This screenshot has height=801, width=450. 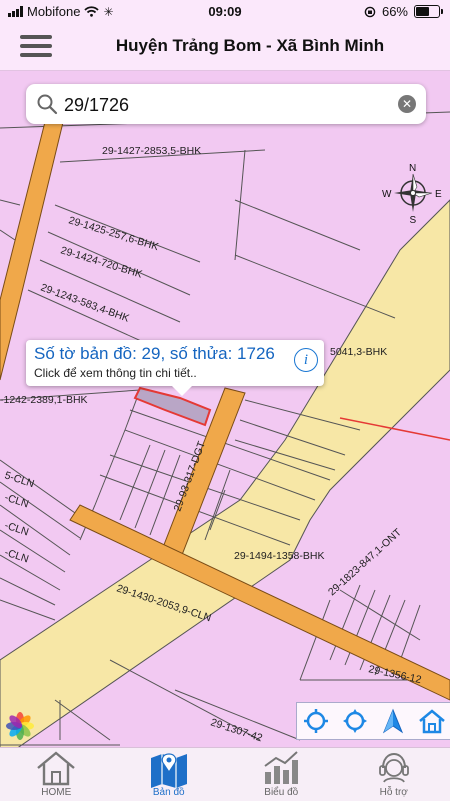 I want to click on nav-label-chart: Biểu đồ, so click(x=281, y=792).